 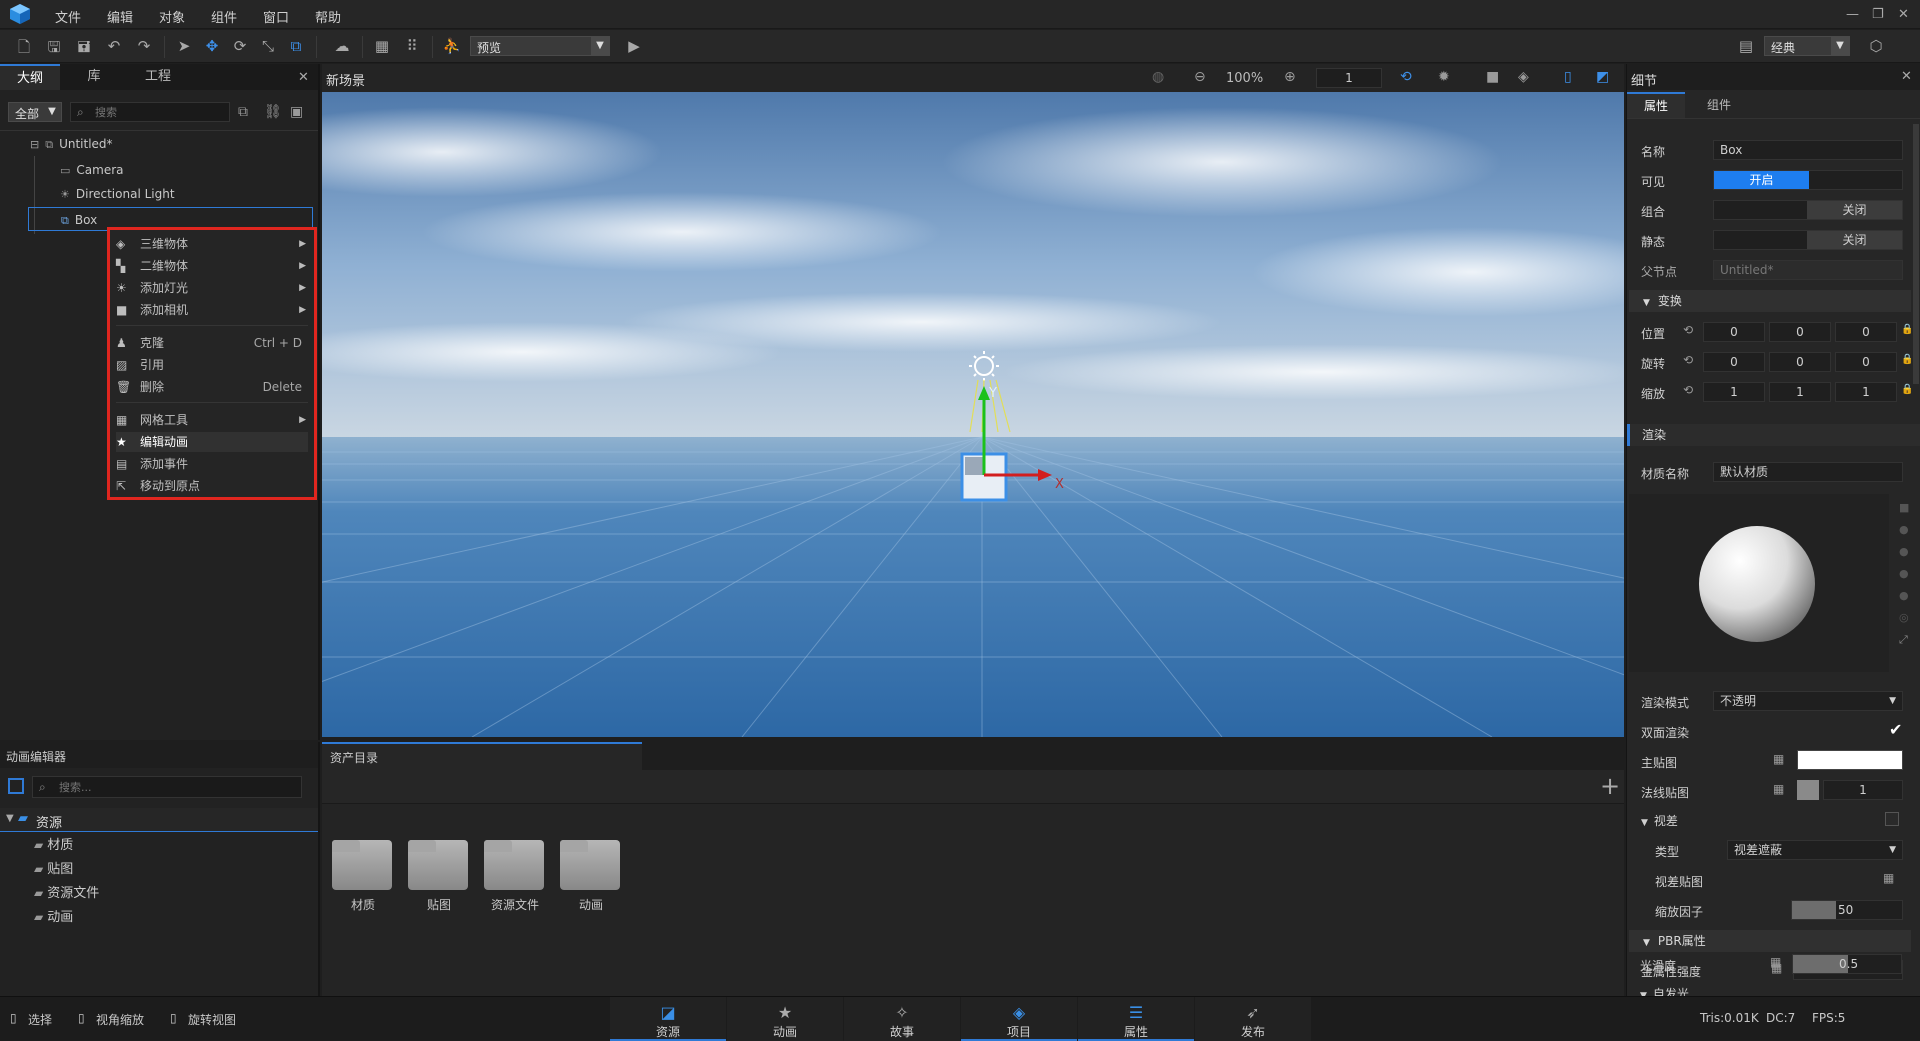 What do you see at coordinates (1568, 77) in the screenshot?
I see `lock-icon: ▯` at bounding box center [1568, 77].